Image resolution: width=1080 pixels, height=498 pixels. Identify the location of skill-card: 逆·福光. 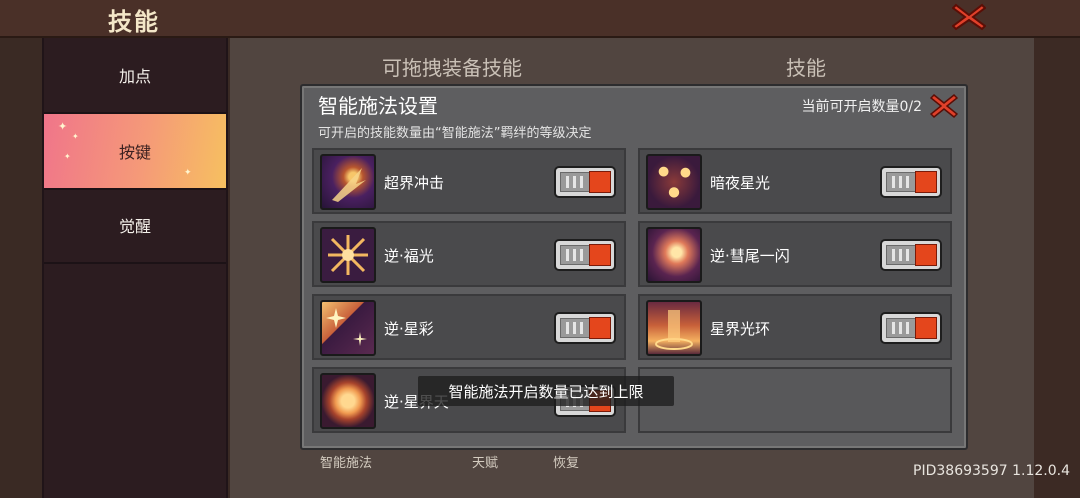
(469, 254).